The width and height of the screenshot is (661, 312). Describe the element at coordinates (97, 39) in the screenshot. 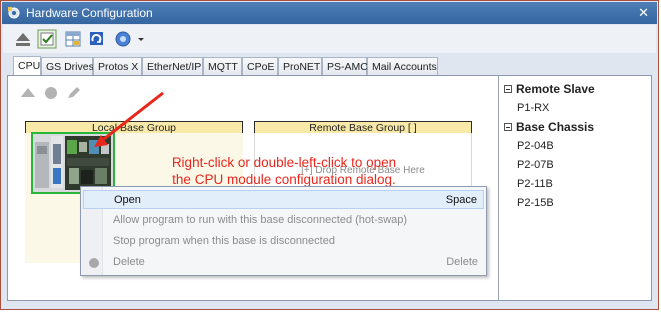

I see `refresh-icon` at that location.